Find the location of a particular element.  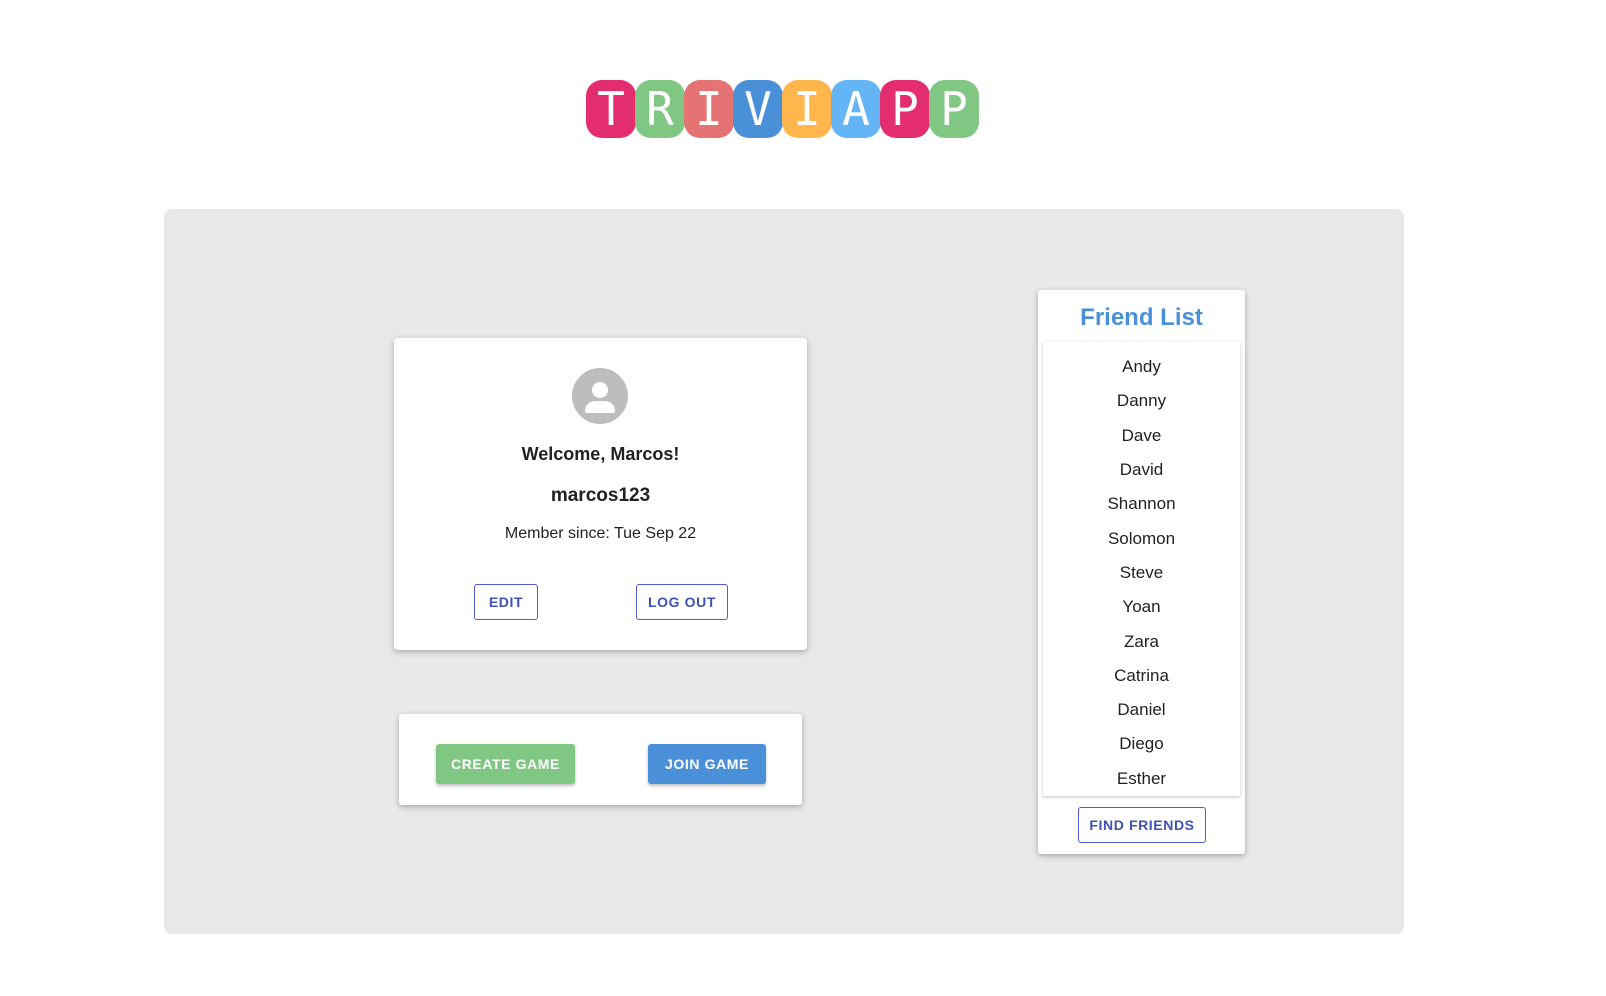

friend-list-item: Steve is located at coordinates (1141, 573).